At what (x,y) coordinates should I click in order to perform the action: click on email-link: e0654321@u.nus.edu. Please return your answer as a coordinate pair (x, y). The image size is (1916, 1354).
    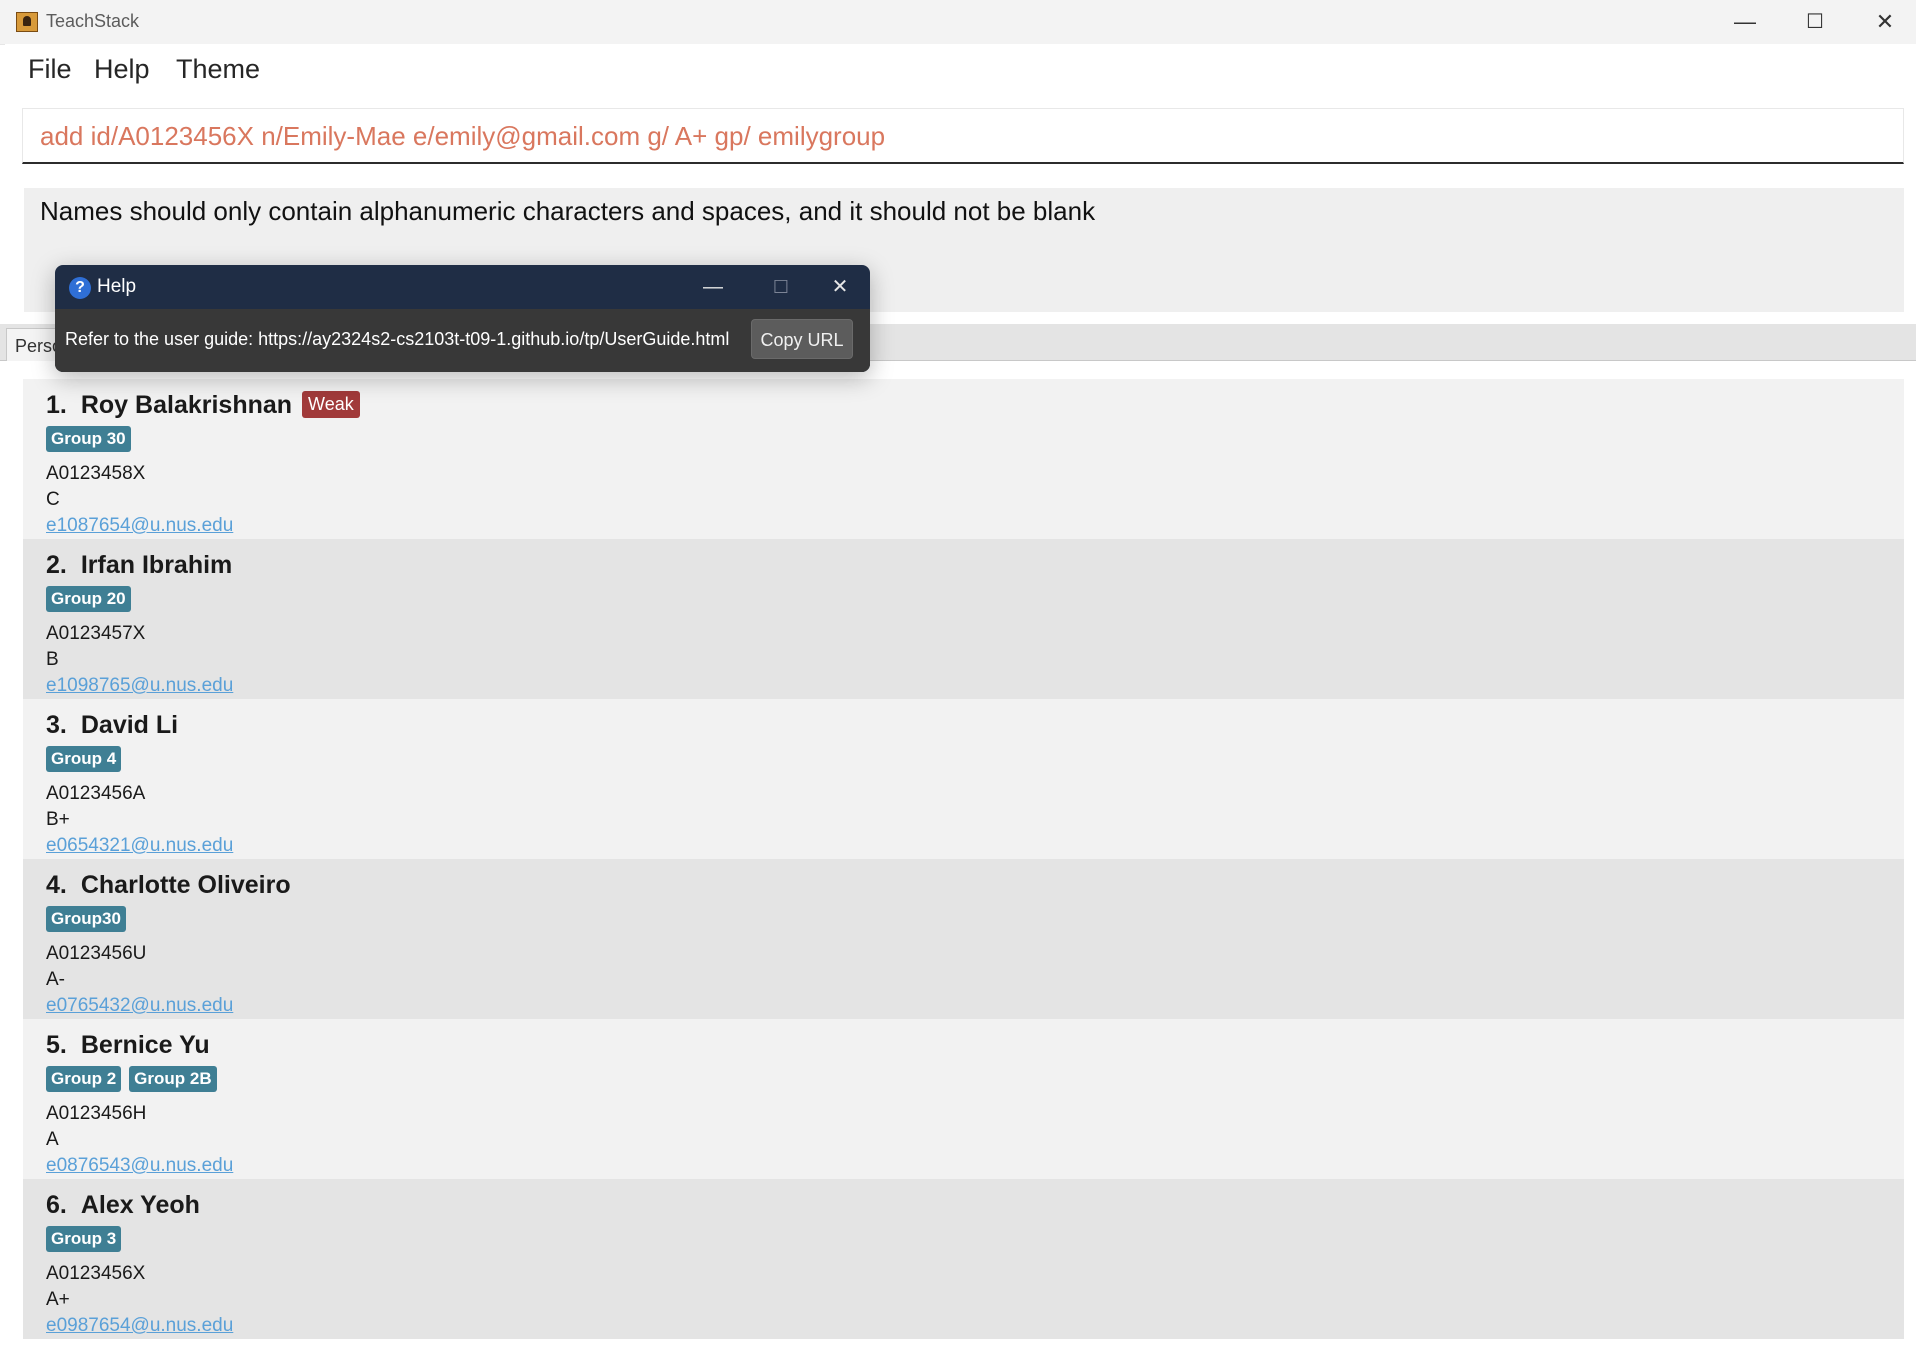
    Looking at the image, I should click on (139, 846).